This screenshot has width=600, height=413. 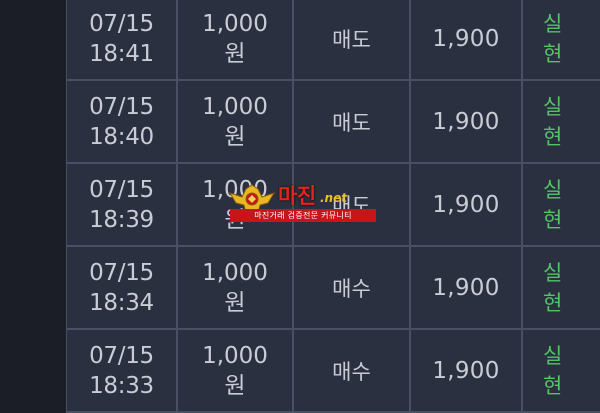 I want to click on trade-time: 18:39, so click(x=121, y=219).